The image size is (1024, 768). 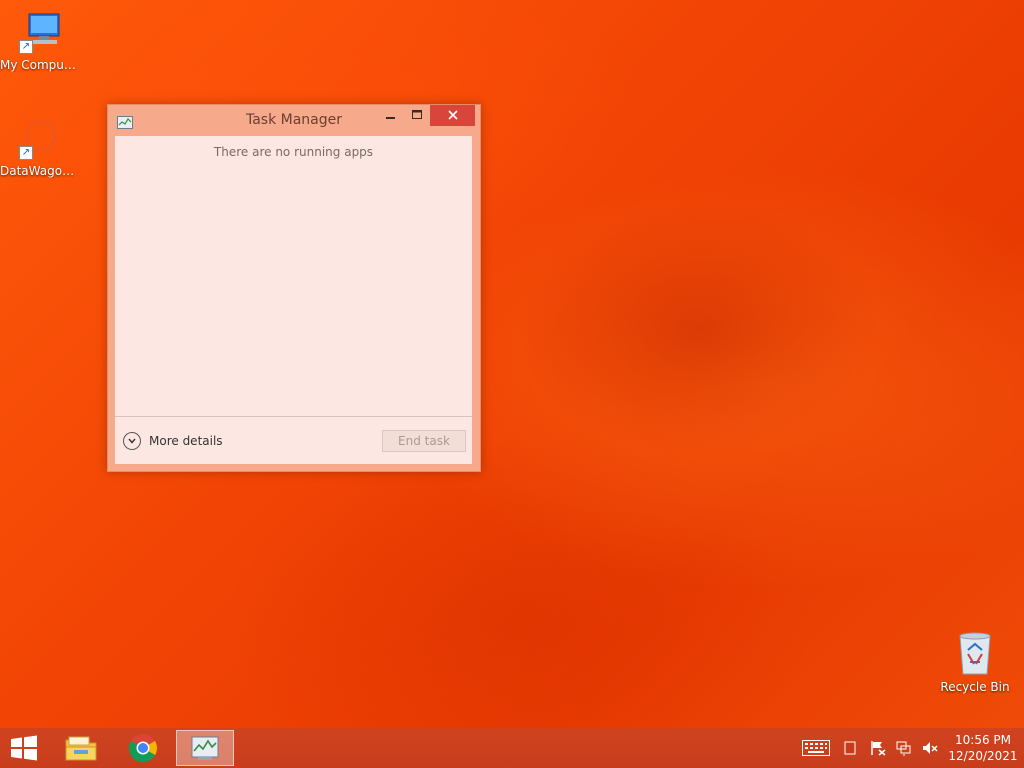 I want to click on close-icon, so click(x=452, y=115).